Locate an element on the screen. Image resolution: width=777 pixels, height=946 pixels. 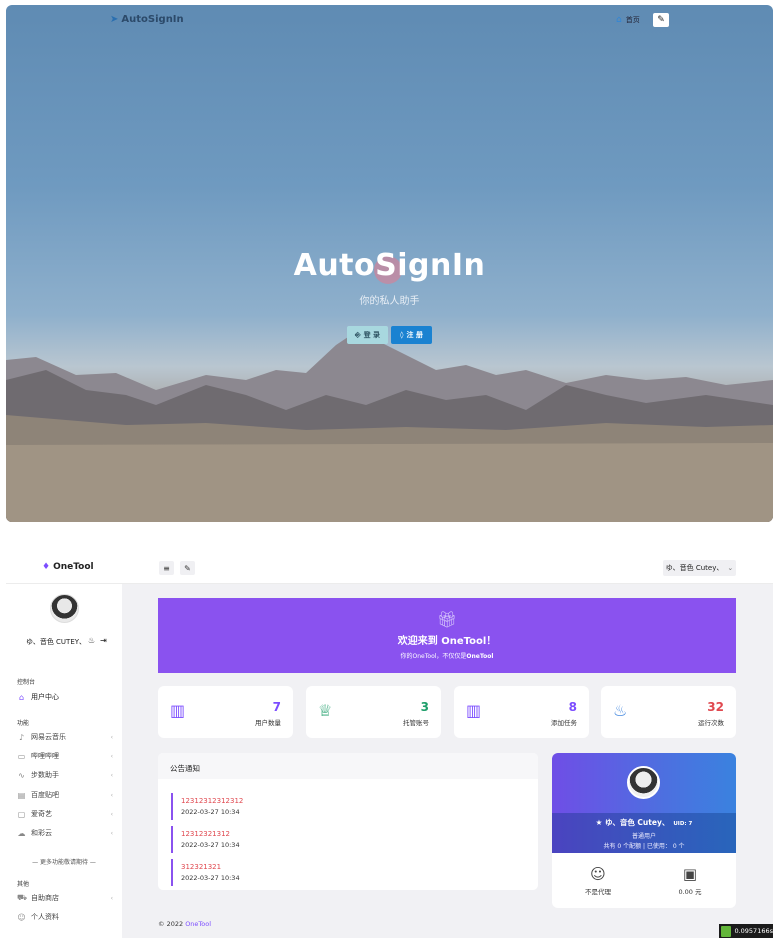
nav-home-link: ⌂ 首页 is located at coordinates (628, 20).